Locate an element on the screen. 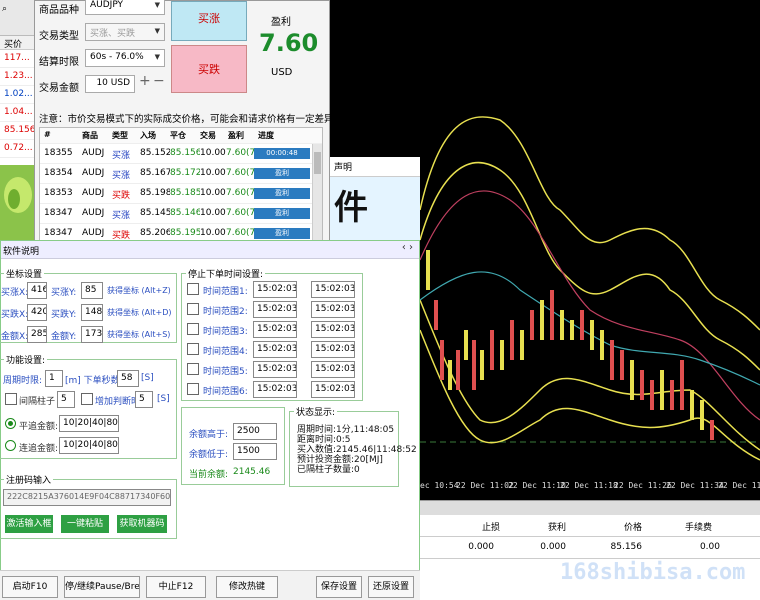 The height and width of the screenshot is (600, 760). menu-software-help: 软件说明 is located at coordinates (21, 250).